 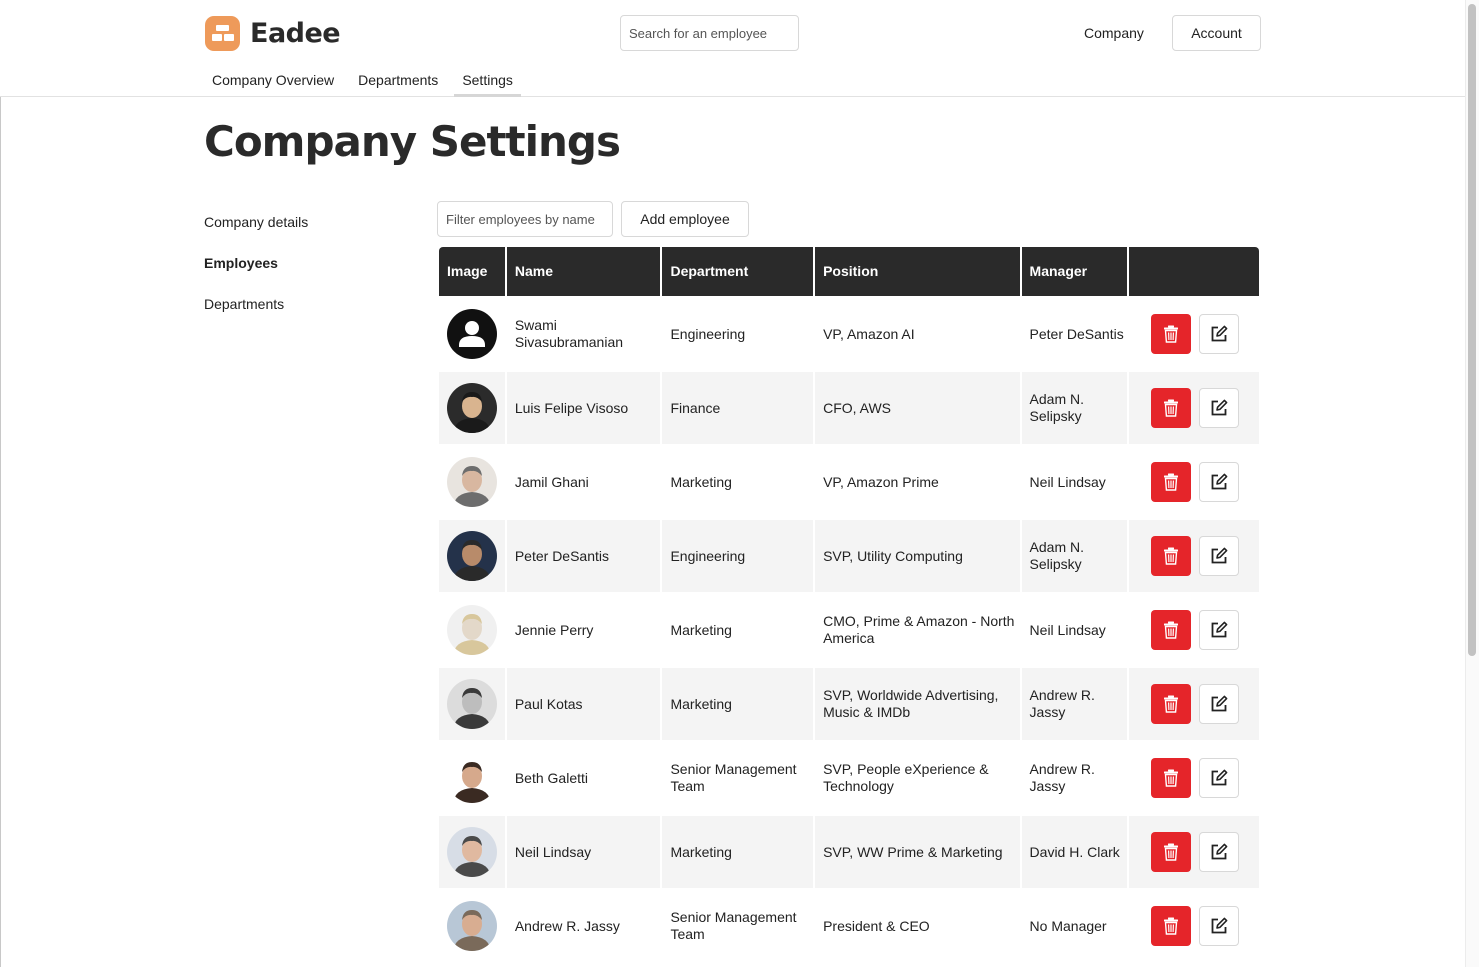 I want to click on cell-position-text: SVP, Worldwide Advertising, Music & IMDb, so click(x=911, y=703).